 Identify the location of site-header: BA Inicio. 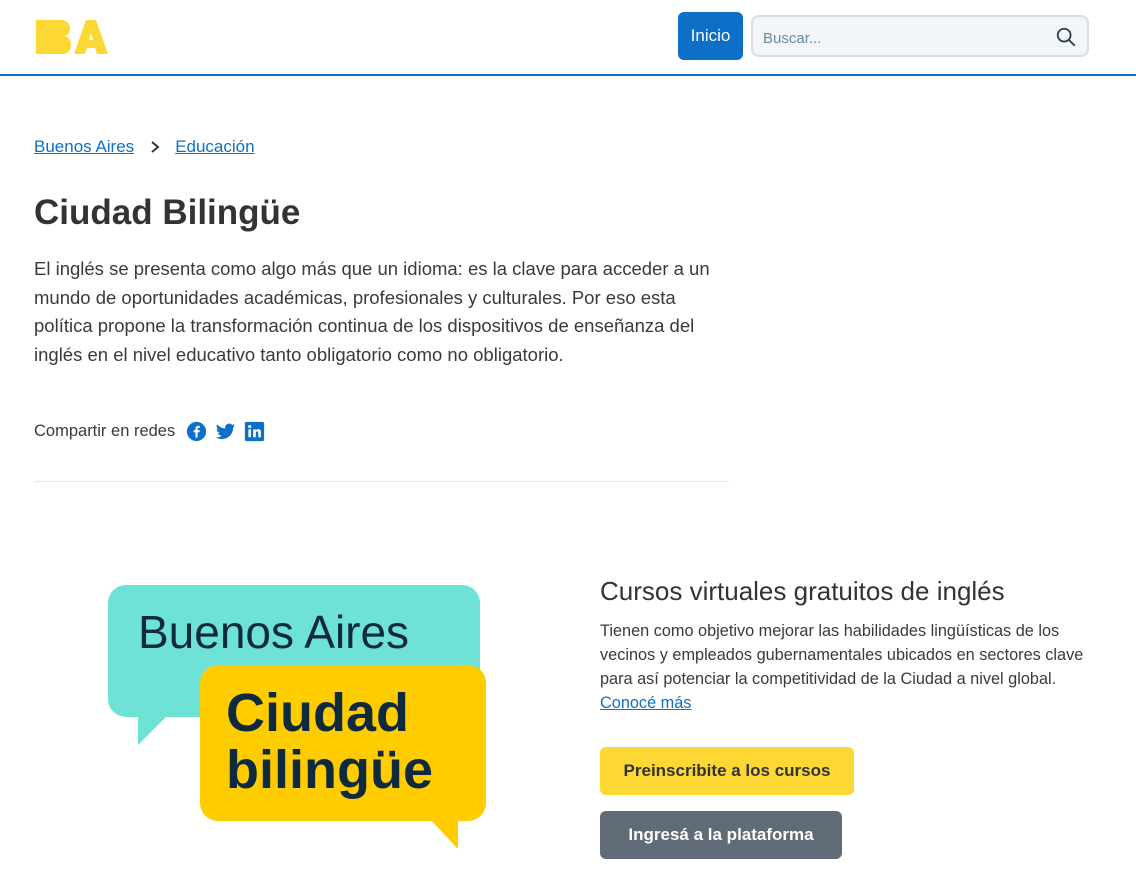
(568, 38).